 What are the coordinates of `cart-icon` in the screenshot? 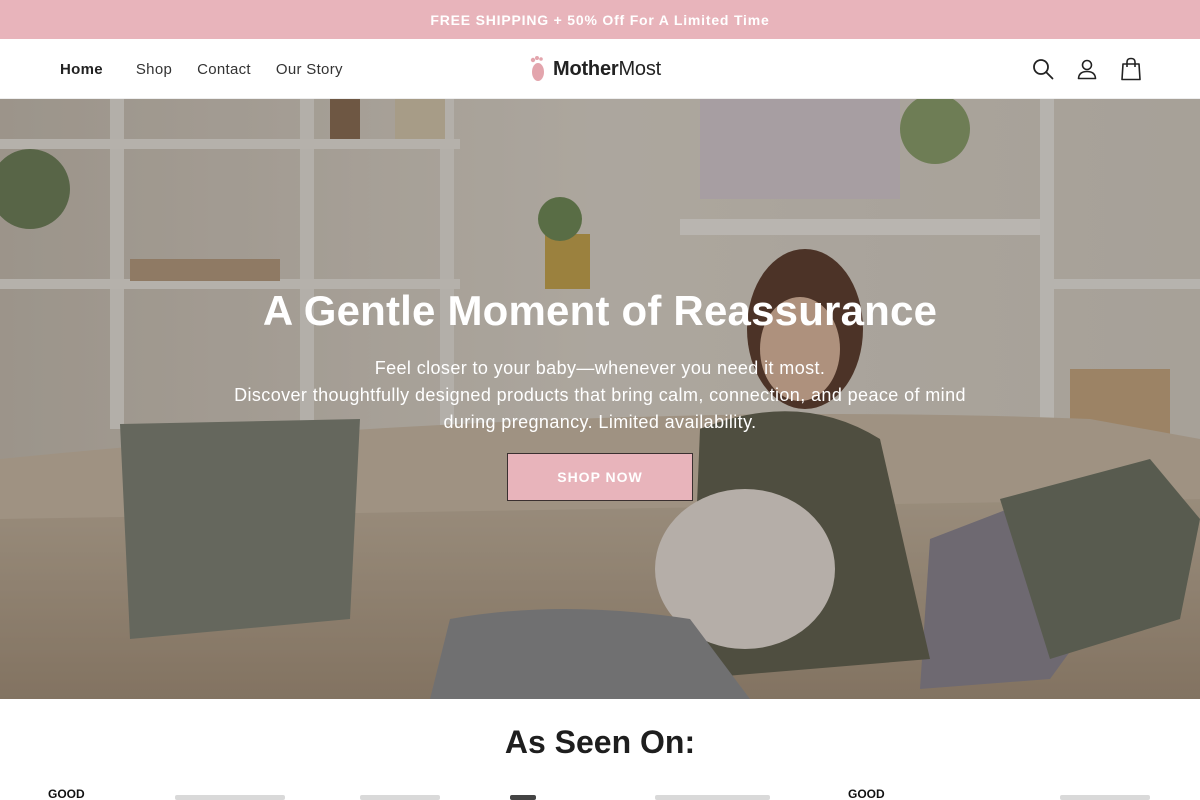 It's located at (1131, 69).